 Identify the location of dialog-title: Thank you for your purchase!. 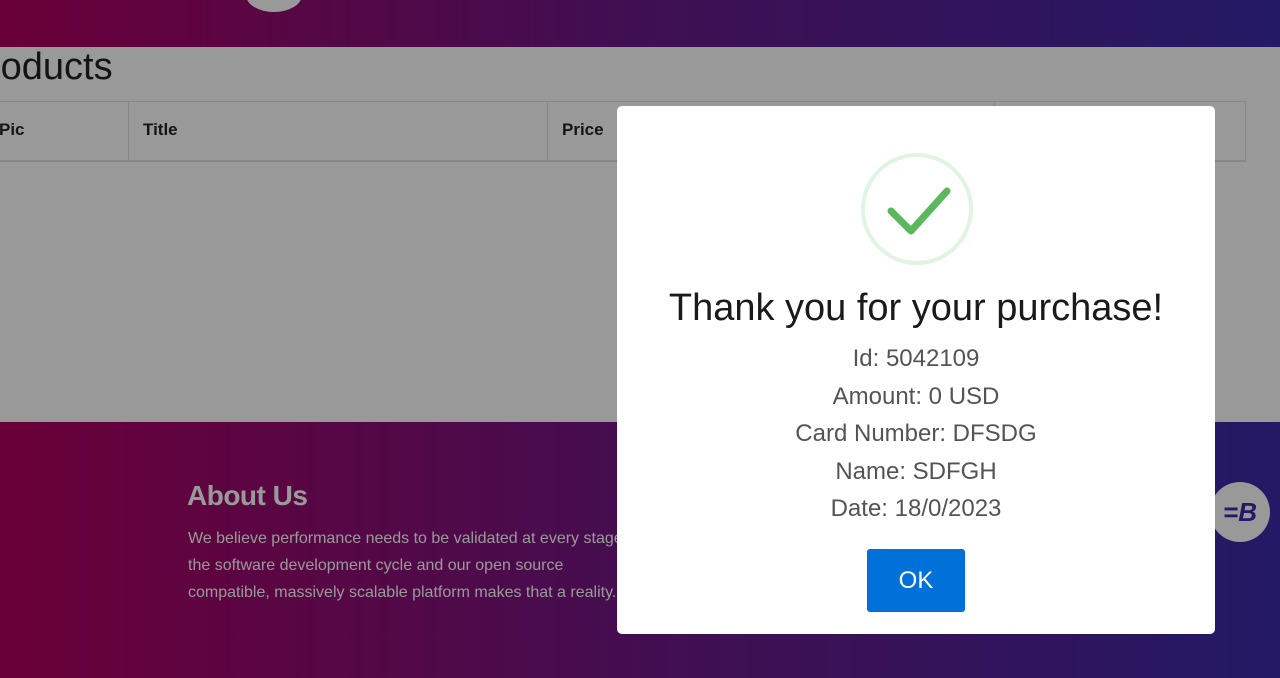
(916, 308).